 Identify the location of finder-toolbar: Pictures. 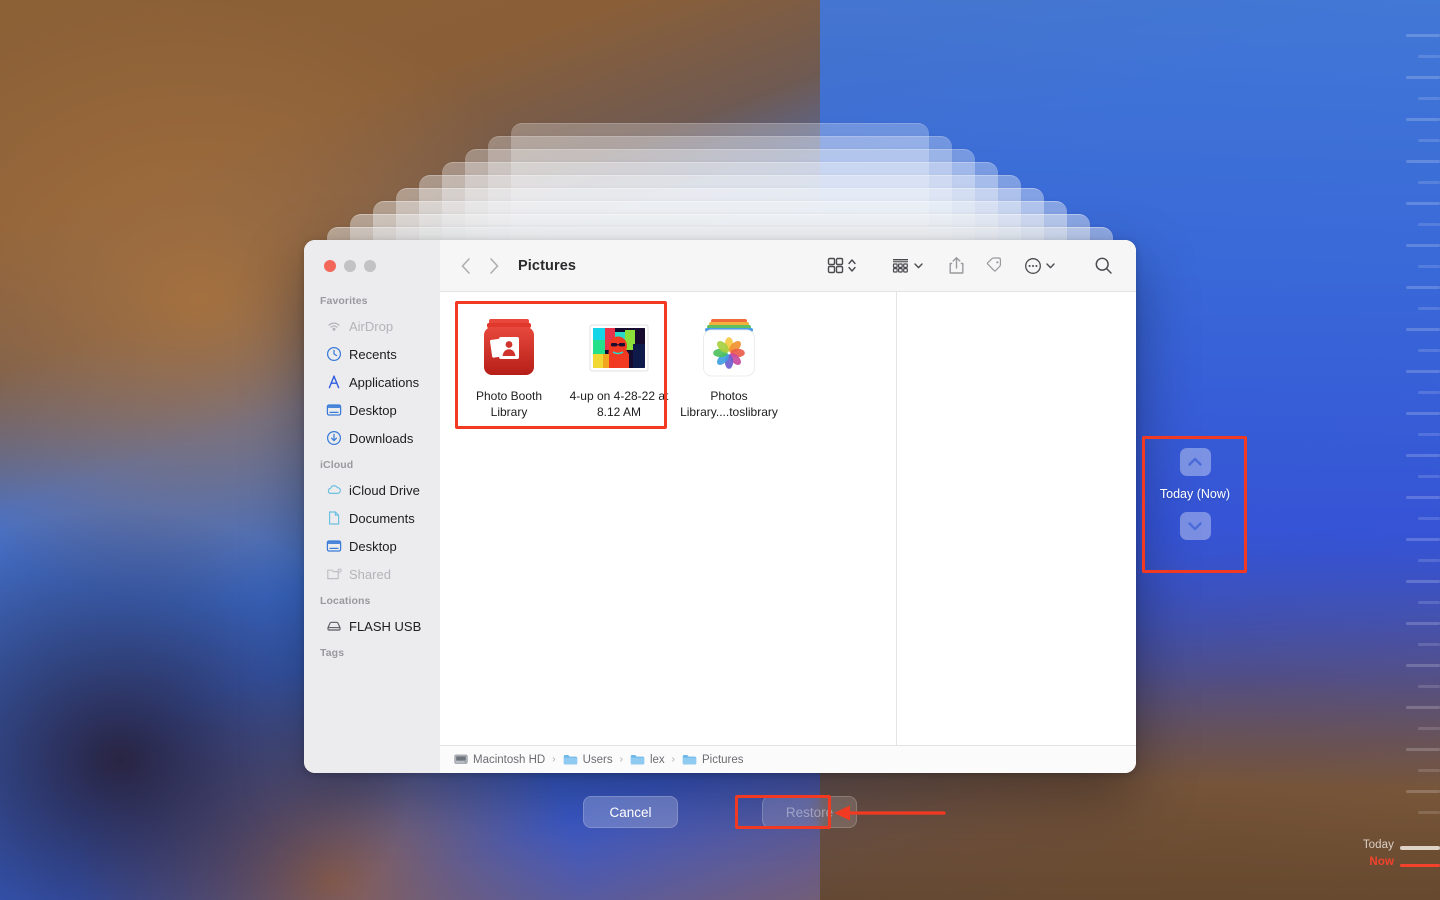
(788, 266).